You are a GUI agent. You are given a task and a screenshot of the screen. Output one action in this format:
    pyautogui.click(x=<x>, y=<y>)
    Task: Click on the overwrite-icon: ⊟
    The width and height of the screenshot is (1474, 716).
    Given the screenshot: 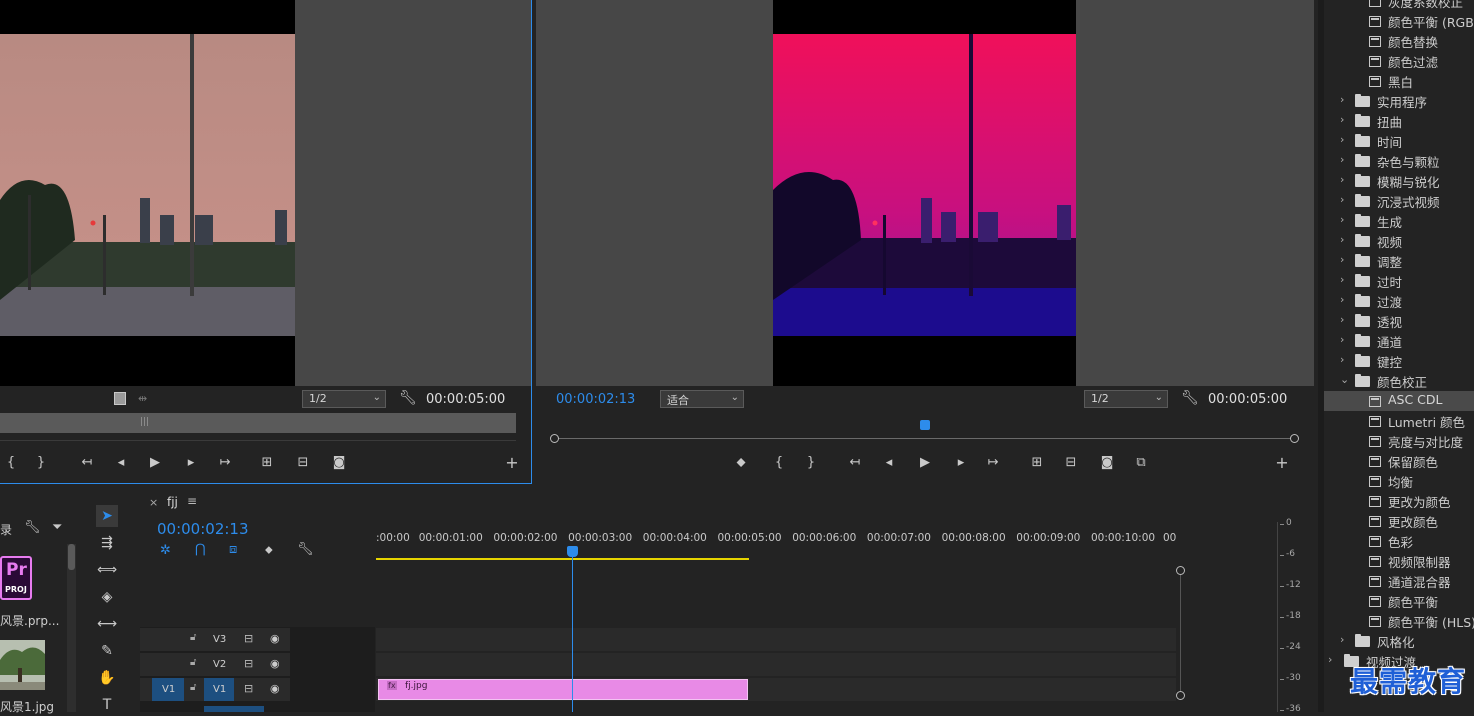 What is the action you would take?
    pyautogui.click(x=303, y=464)
    